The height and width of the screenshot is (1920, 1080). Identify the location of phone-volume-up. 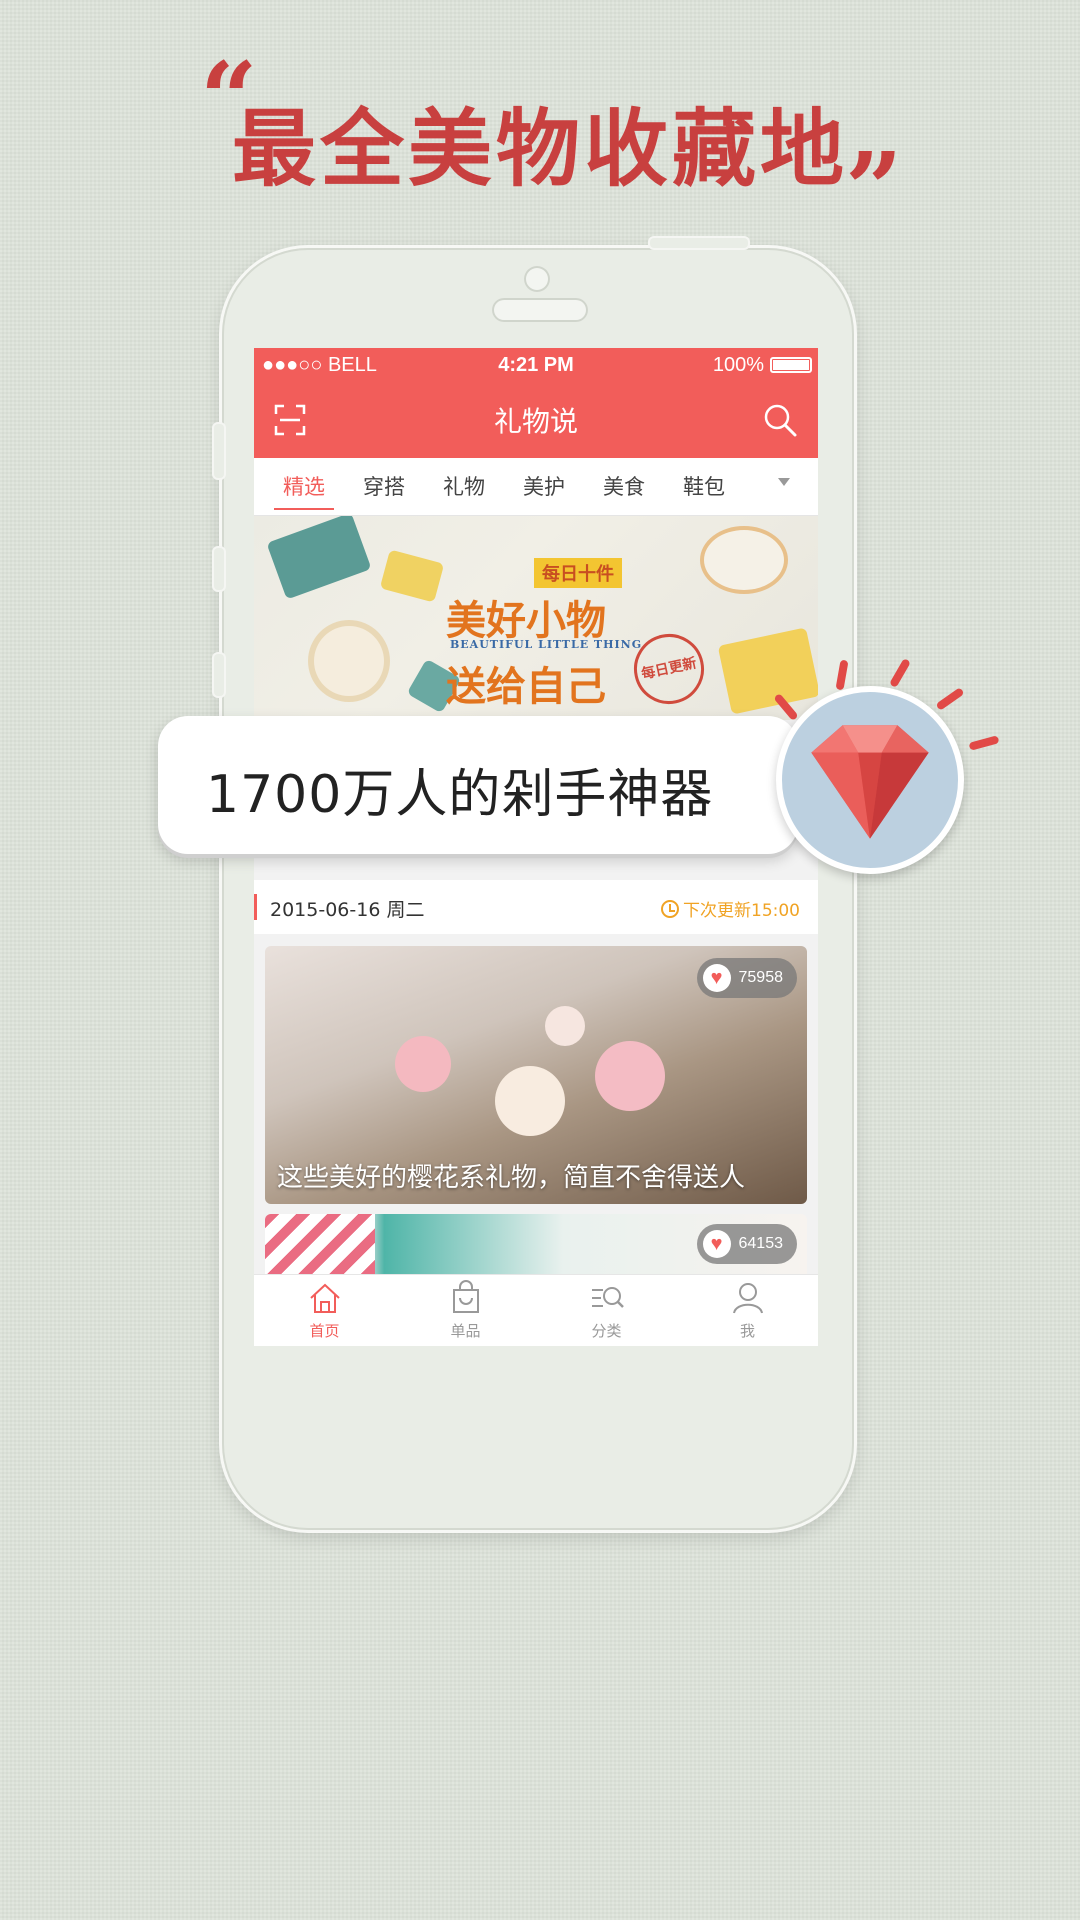
(219, 569).